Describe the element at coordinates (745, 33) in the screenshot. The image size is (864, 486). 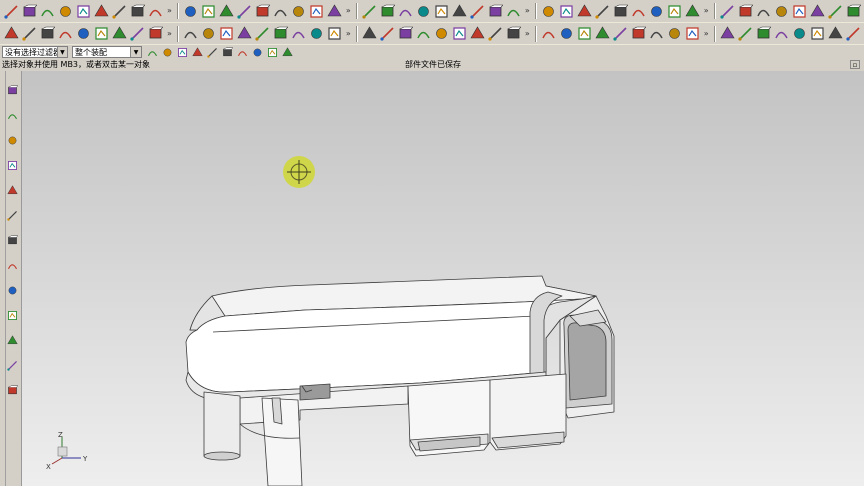
I see `measure-icon` at that location.